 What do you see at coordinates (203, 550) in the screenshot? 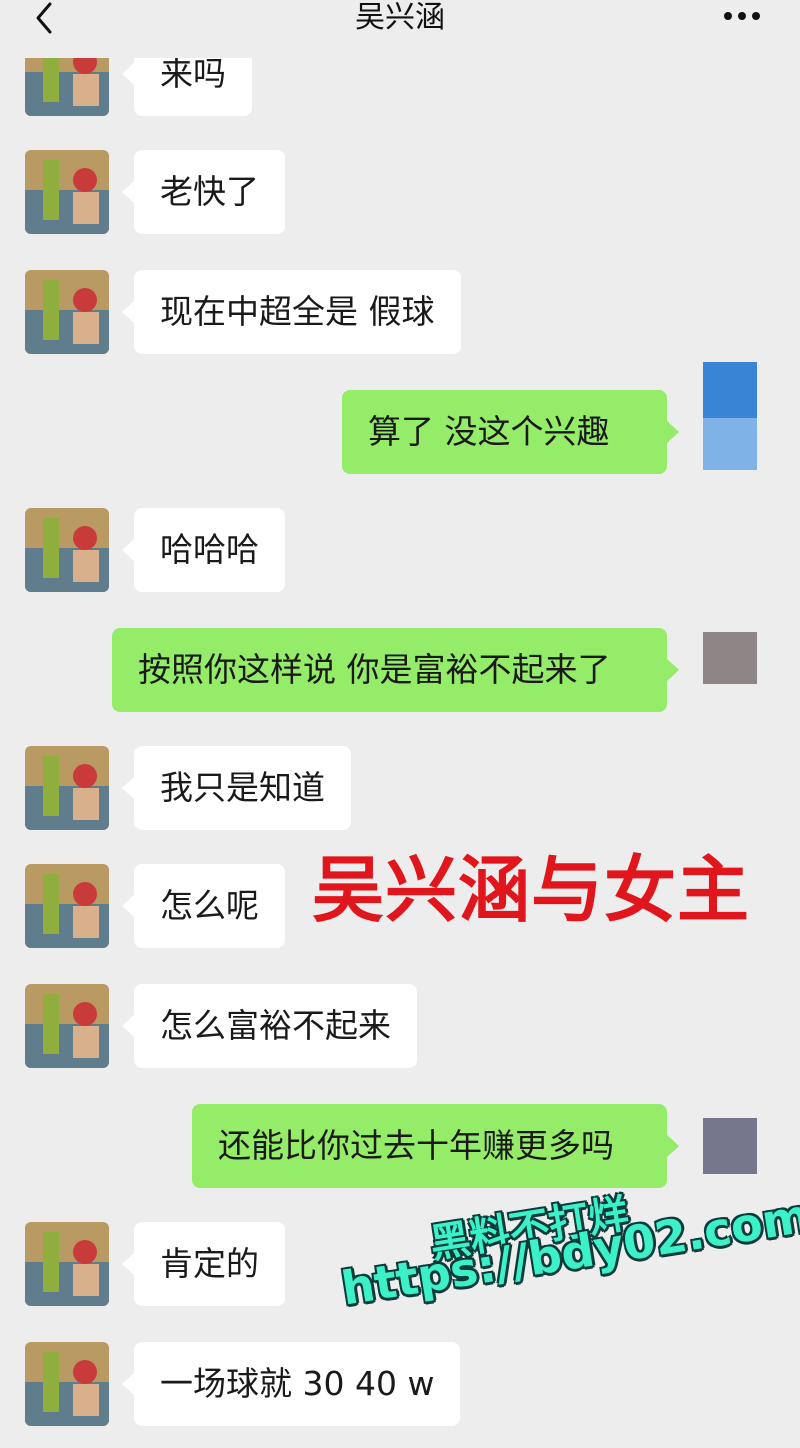
I see `incoming-message-bubble: 哈哈哈` at bounding box center [203, 550].